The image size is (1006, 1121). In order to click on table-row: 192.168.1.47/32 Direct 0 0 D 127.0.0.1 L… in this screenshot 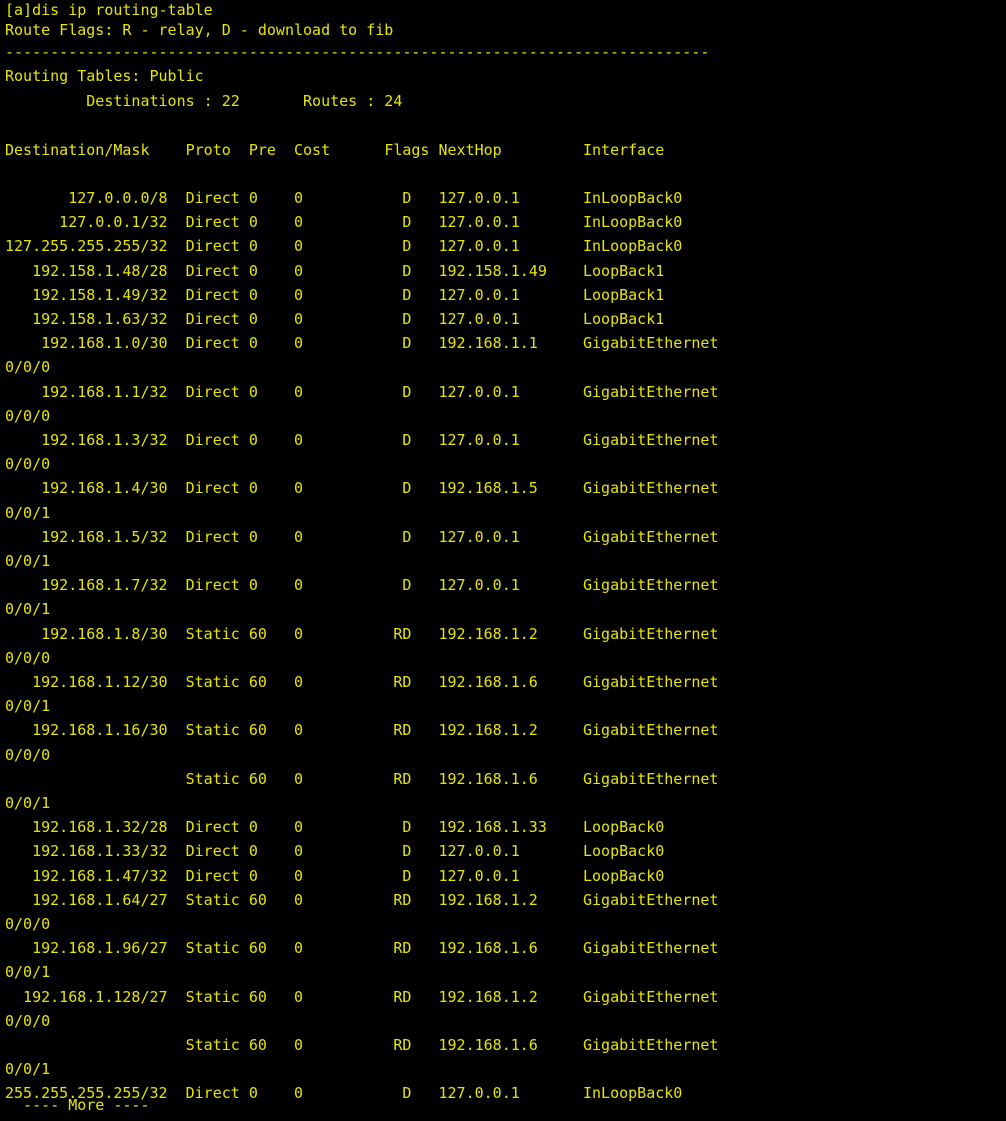, I will do `click(334, 876)`.